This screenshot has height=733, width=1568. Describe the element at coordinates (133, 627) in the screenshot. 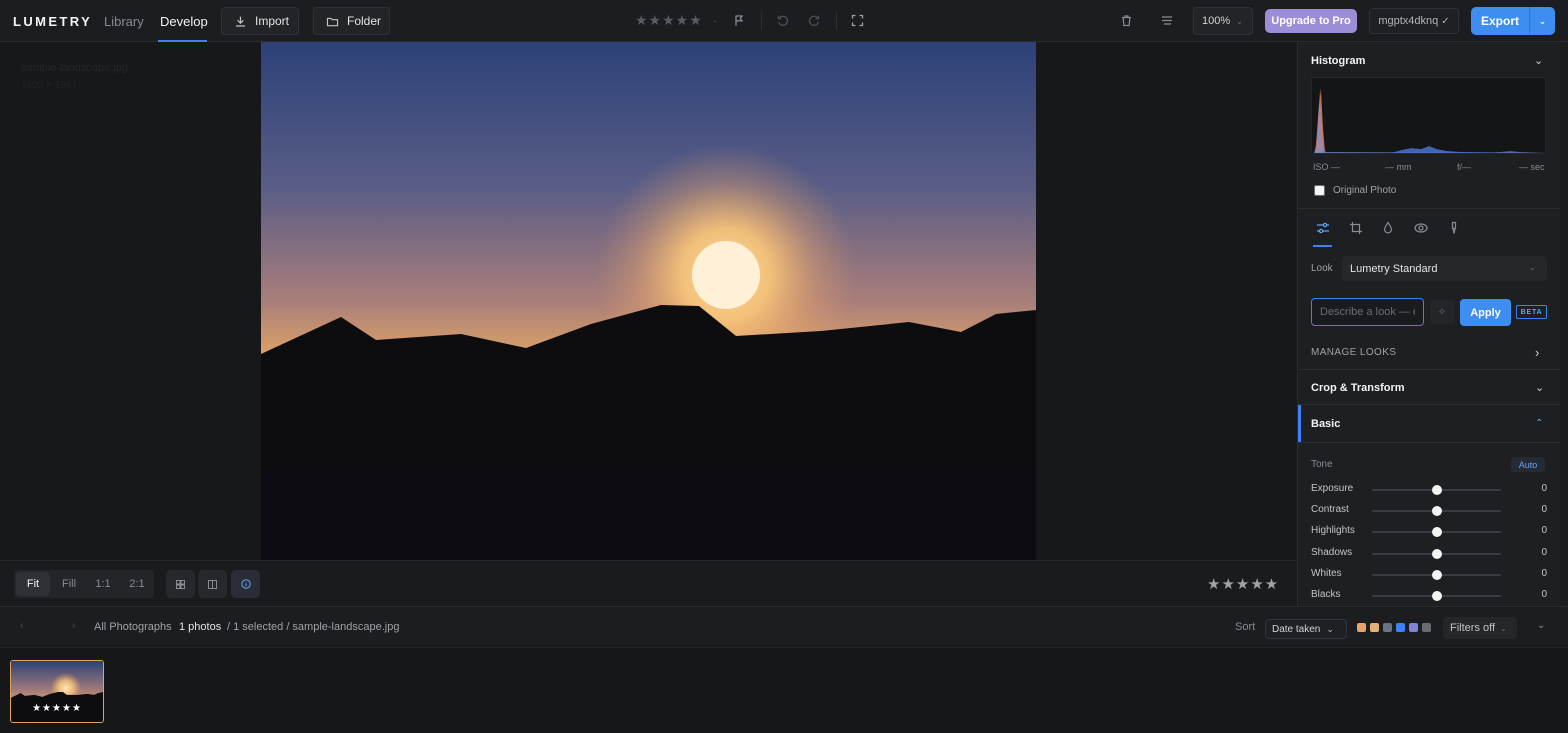

I see `collection-name: All Photographs` at that location.